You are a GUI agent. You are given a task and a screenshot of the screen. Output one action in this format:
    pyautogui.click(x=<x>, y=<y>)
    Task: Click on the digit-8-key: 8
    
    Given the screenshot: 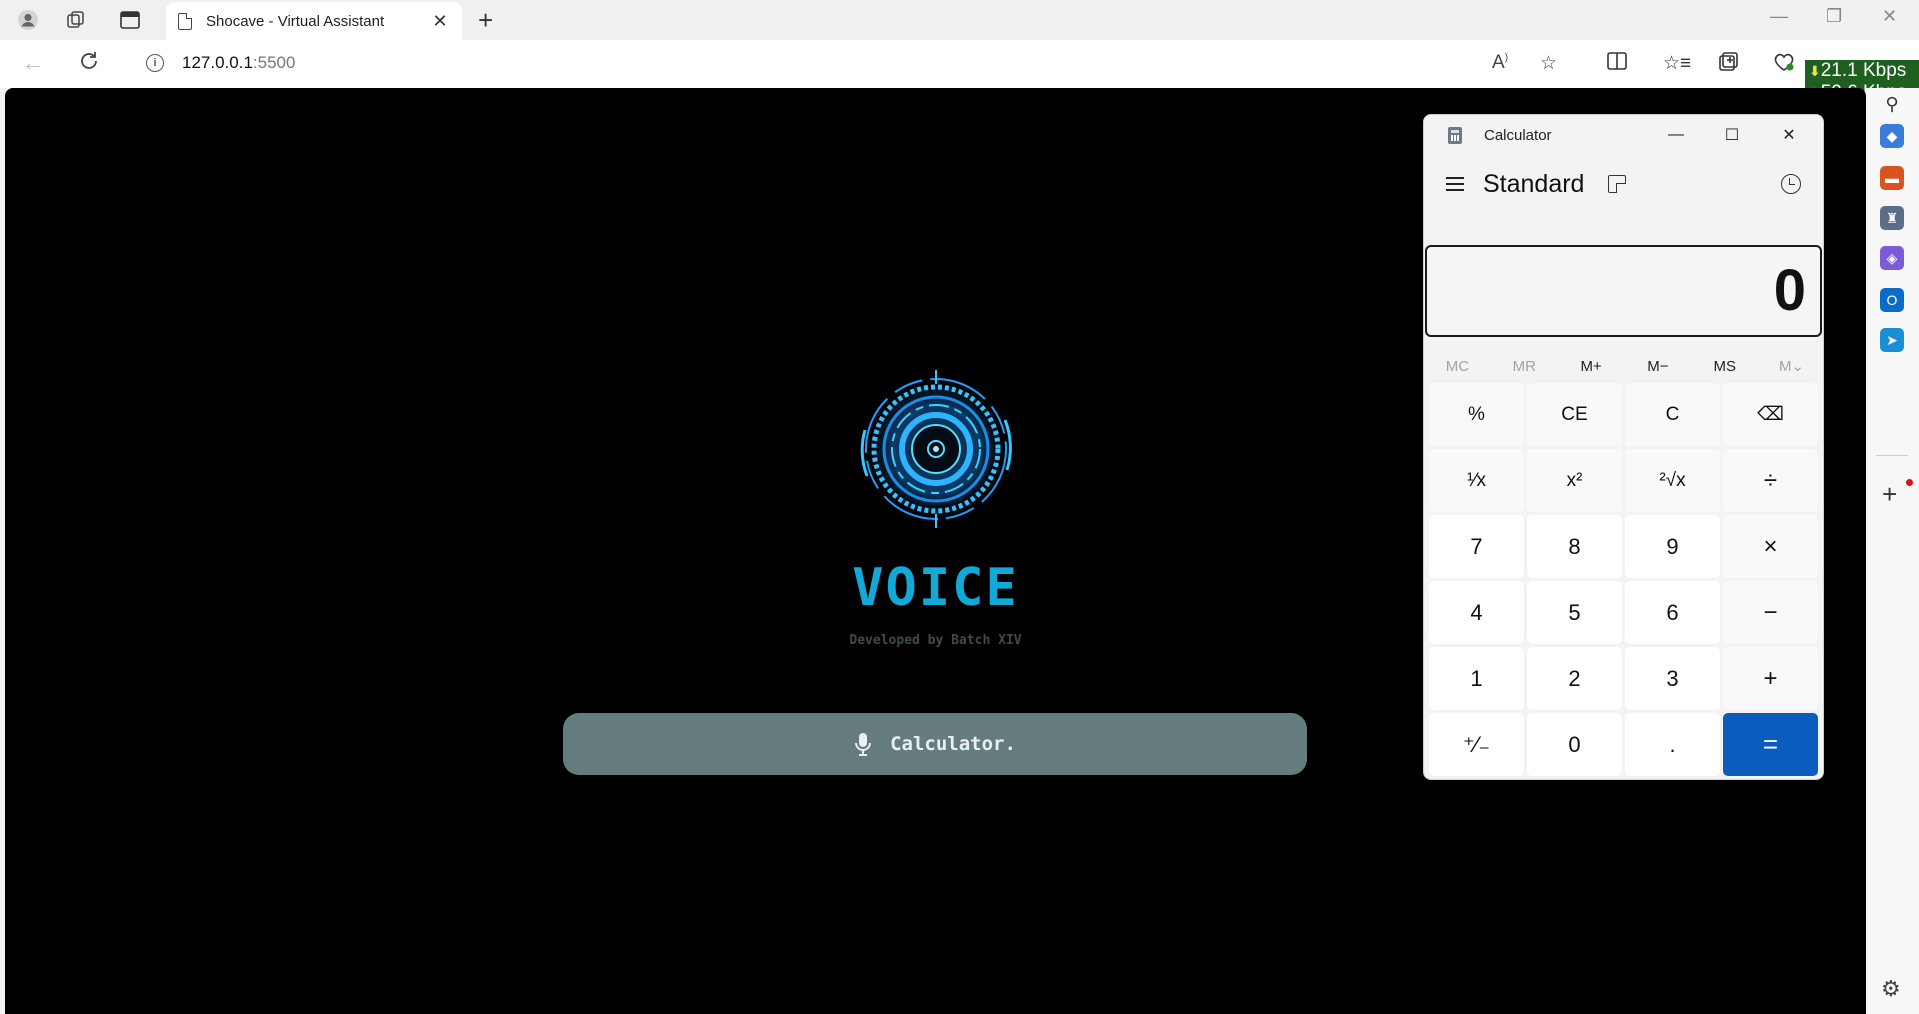 What is the action you would take?
    pyautogui.click(x=1574, y=546)
    